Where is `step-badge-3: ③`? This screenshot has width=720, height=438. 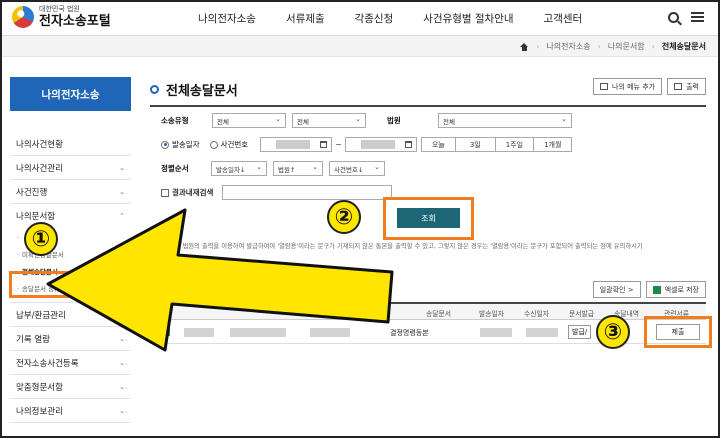 step-badge-3: ③ is located at coordinates (613, 332).